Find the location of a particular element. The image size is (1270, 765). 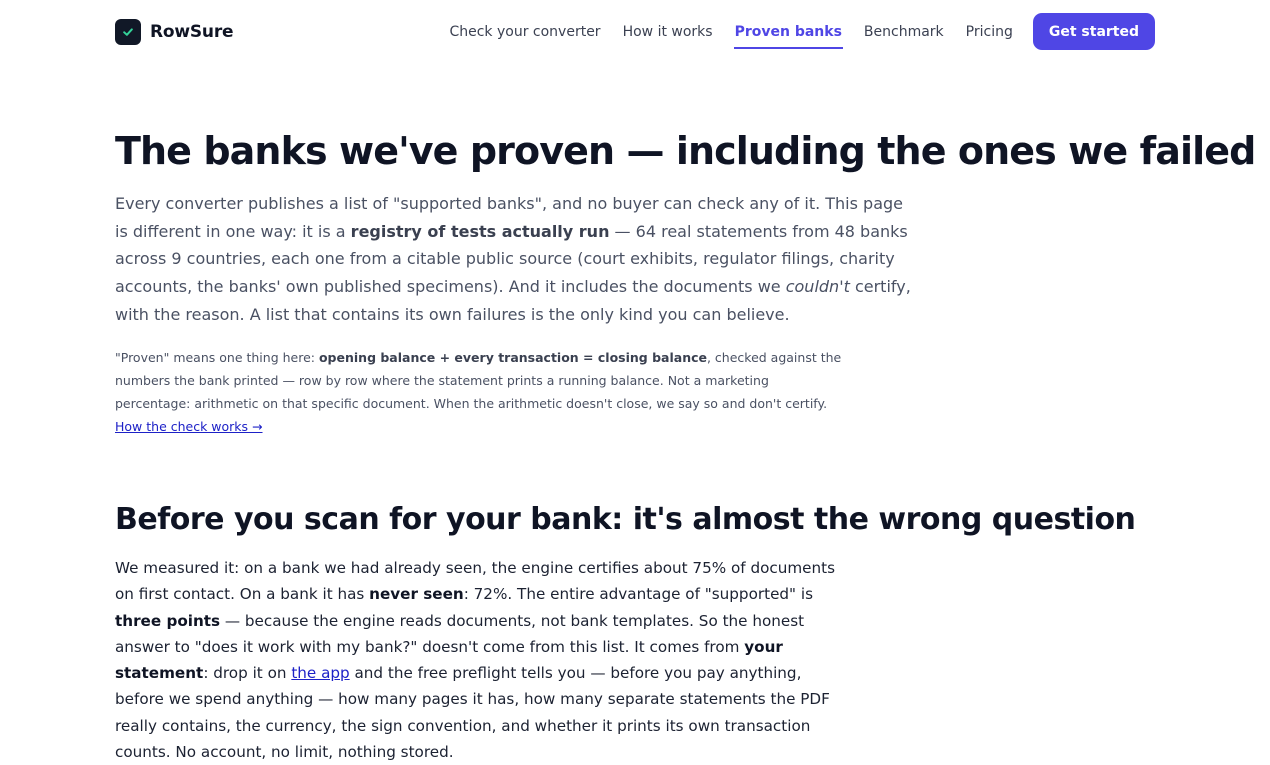

nav-link-how-it-works: How it works is located at coordinates (668, 32).